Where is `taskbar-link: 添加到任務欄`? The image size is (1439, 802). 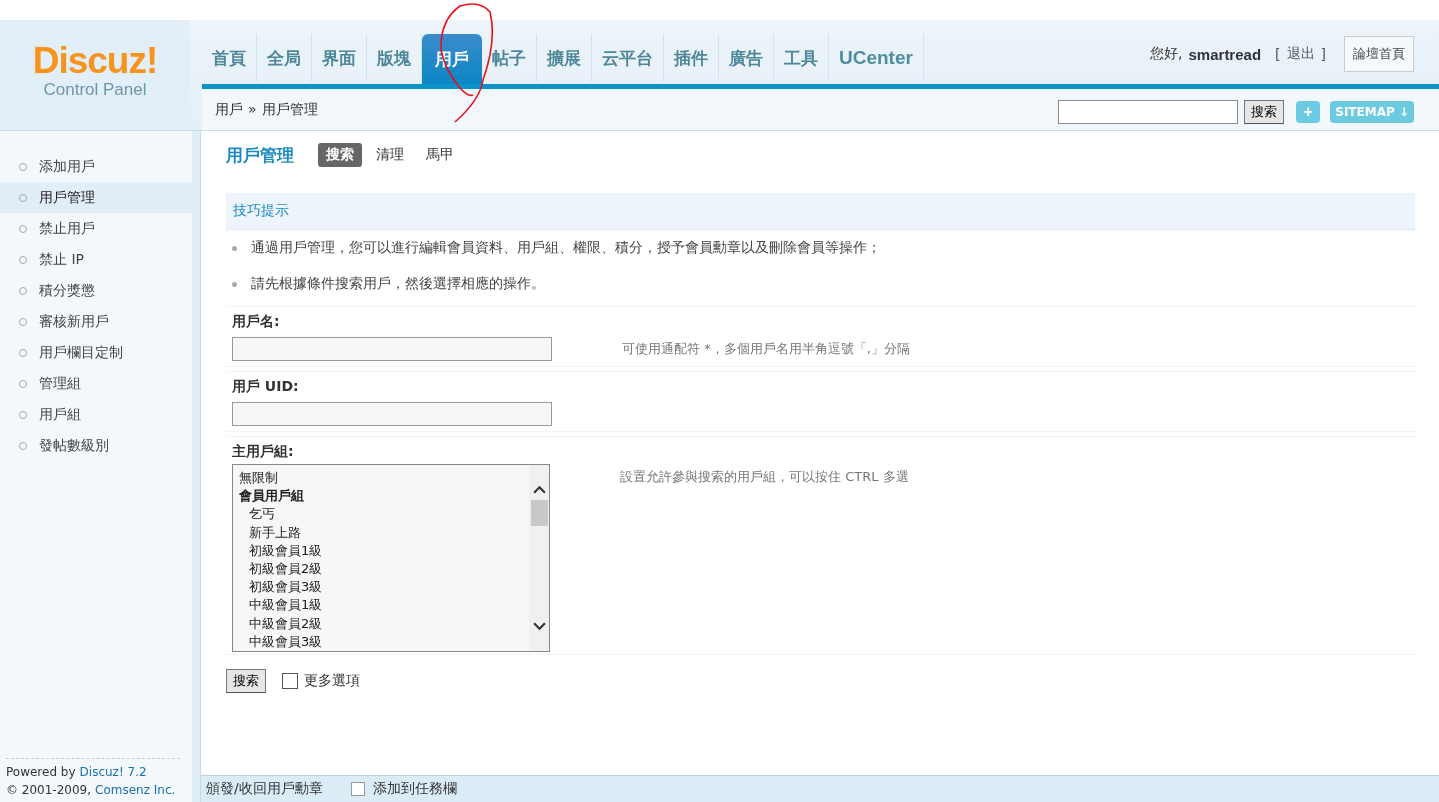 taskbar-link: 添加到任務欄 is located at coordinates (414, 789).